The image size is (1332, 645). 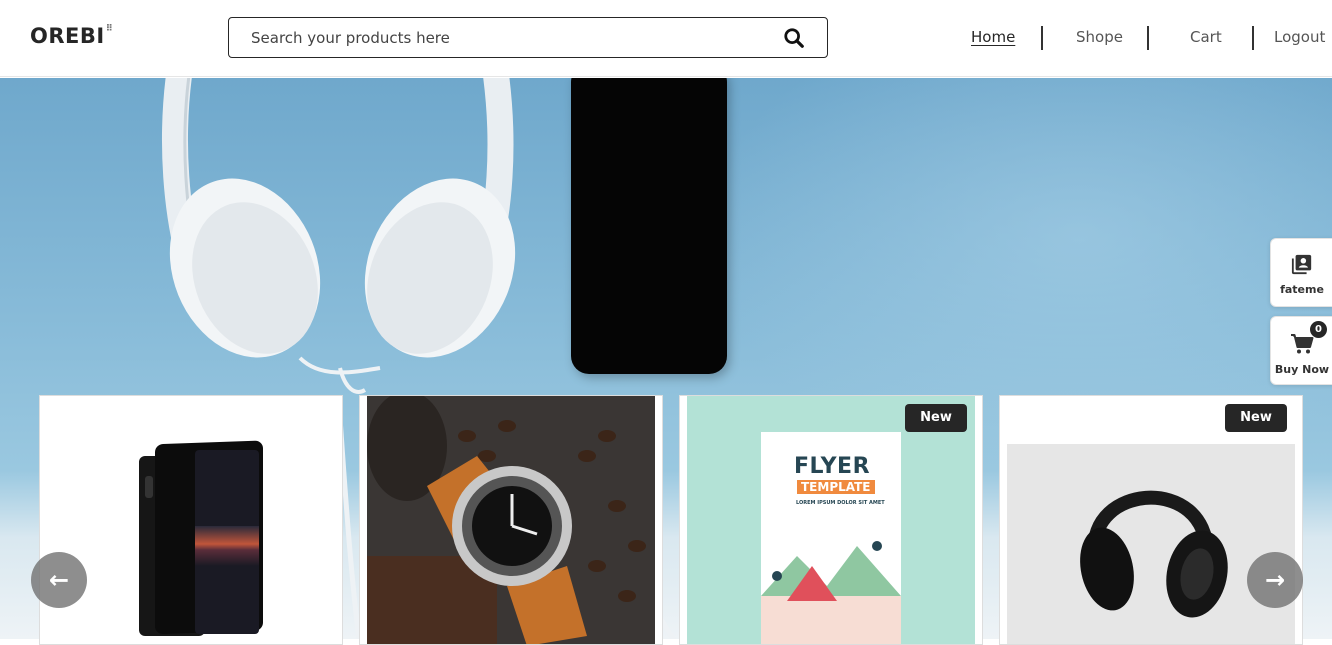 I want to click on header: OREBI⠿ Home Shope Cart Logout, so click(x=666, y=38).